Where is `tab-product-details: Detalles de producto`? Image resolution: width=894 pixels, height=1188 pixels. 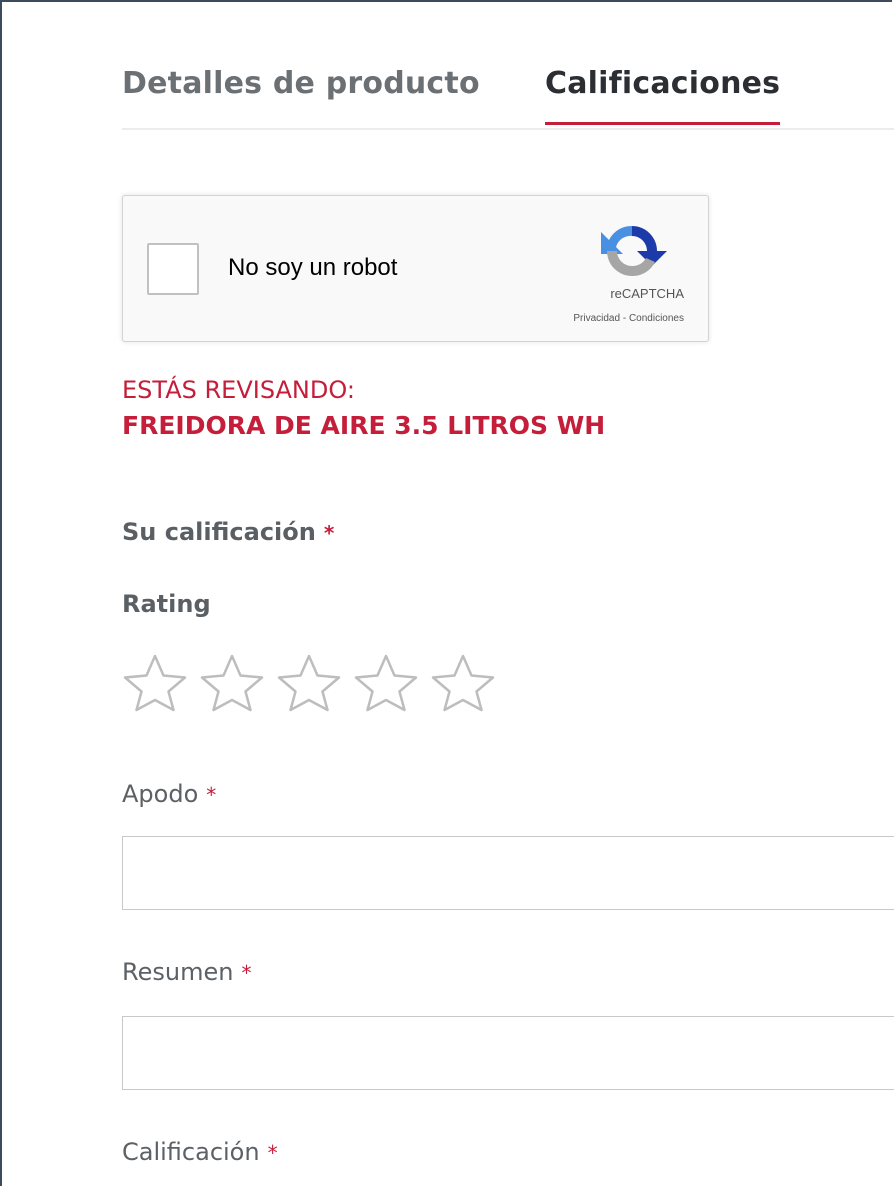
tab-product-details: Detalles de producto is located at coordinates (301, 94).